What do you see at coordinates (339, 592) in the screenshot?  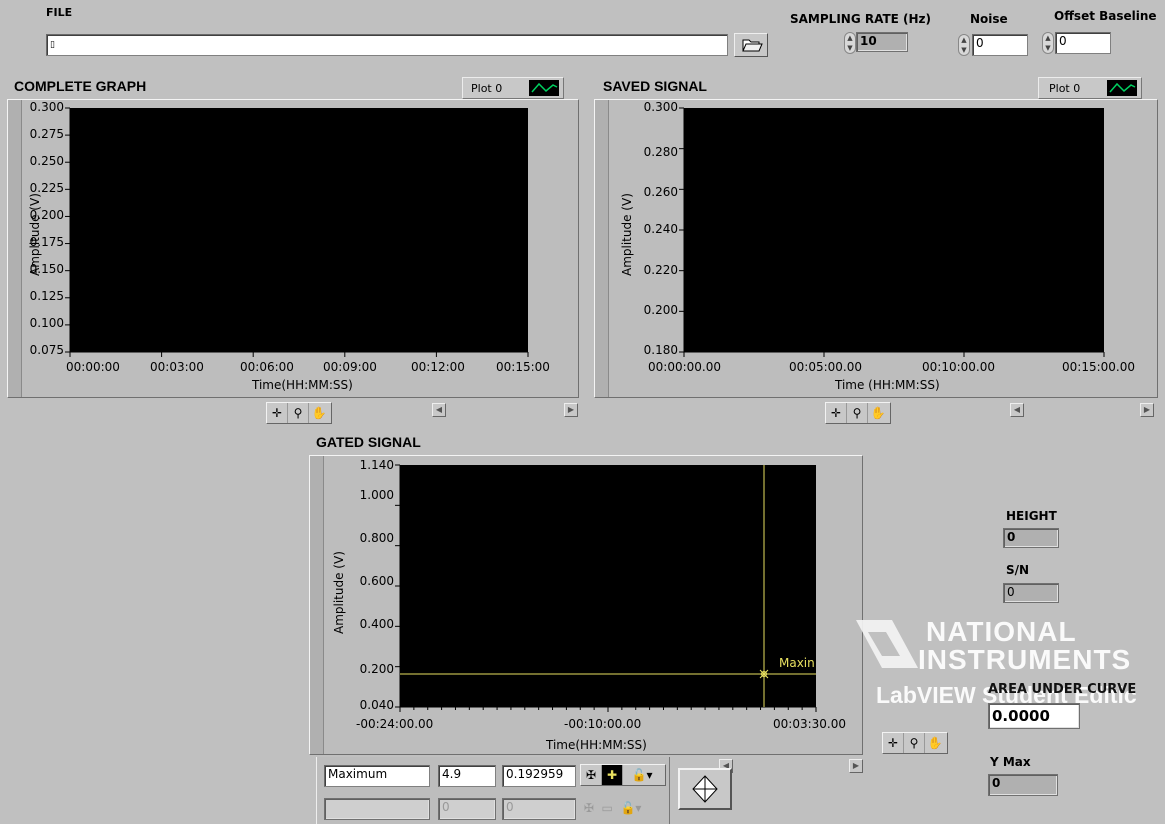 I see `gated-signal-y-label: Amplitude (V)` at bounding box center [339, 592].